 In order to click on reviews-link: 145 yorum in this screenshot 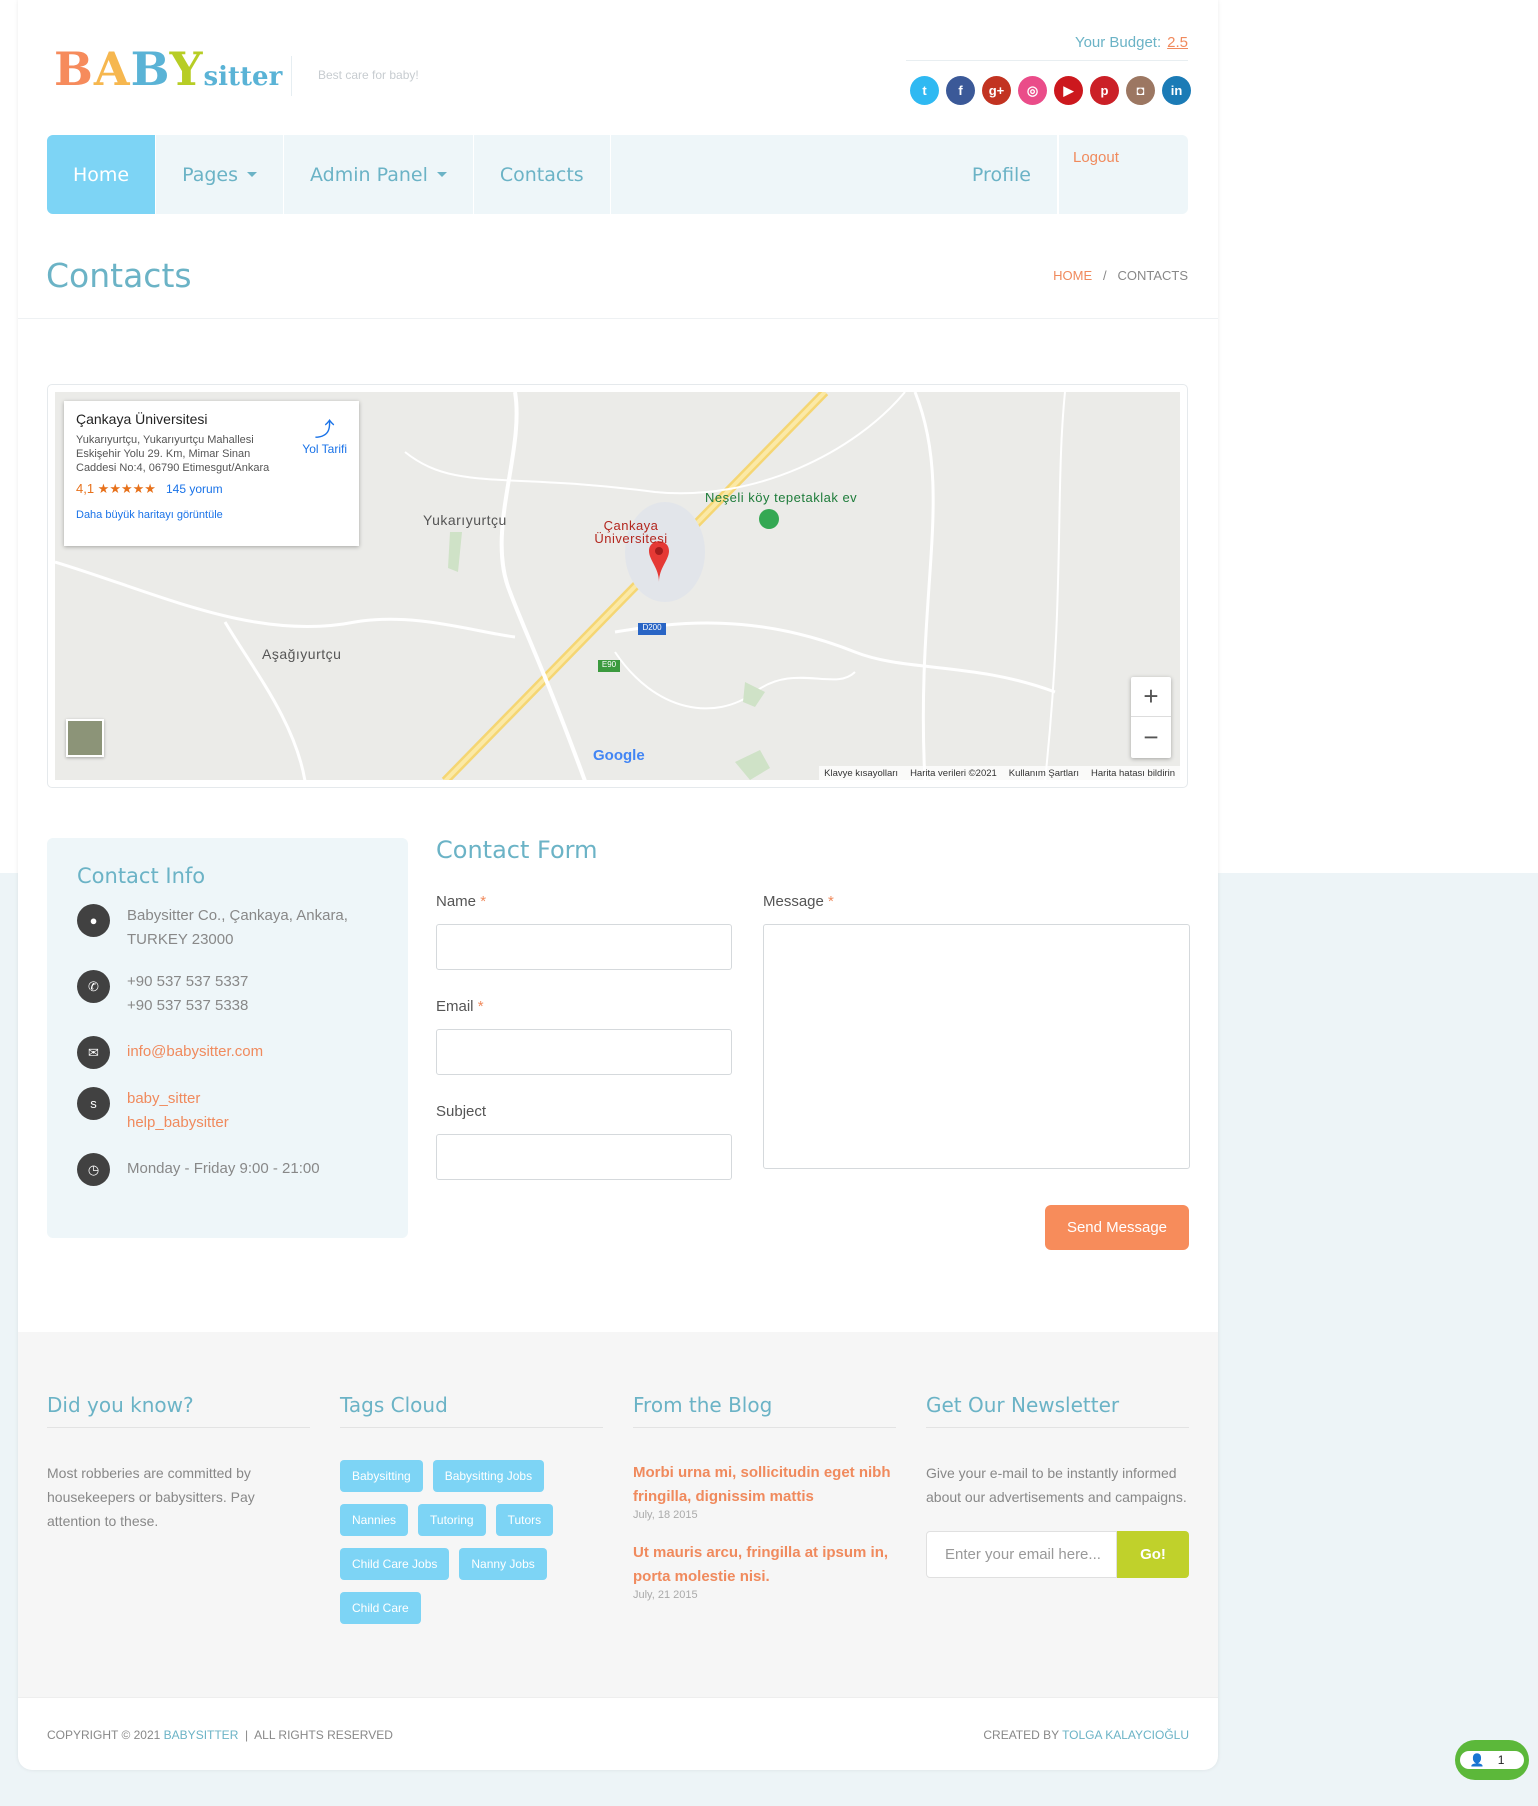, I will do `click(194, 489)`.